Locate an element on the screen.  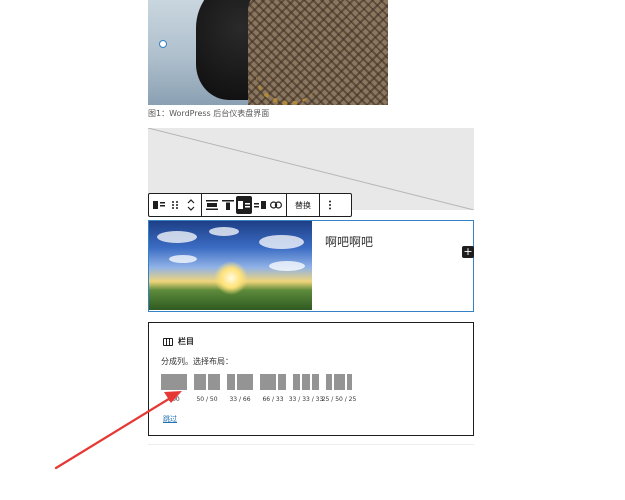
align-wide-icon is located at coordinates (212, 205).